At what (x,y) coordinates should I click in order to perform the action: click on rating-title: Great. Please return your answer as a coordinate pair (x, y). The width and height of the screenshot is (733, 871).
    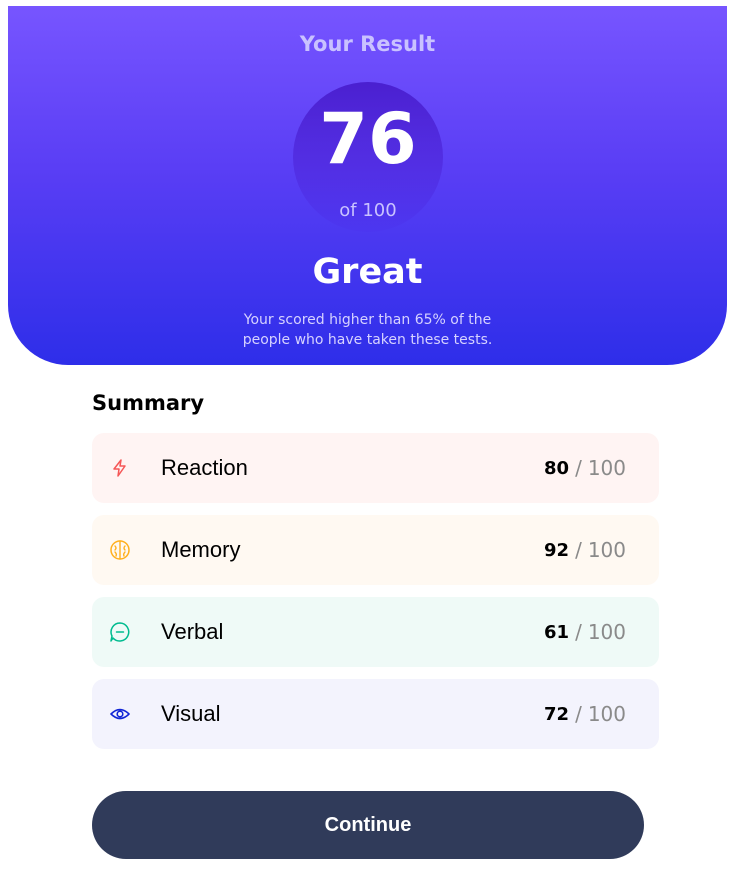
    Looking at the image, I should click on (367, 272).